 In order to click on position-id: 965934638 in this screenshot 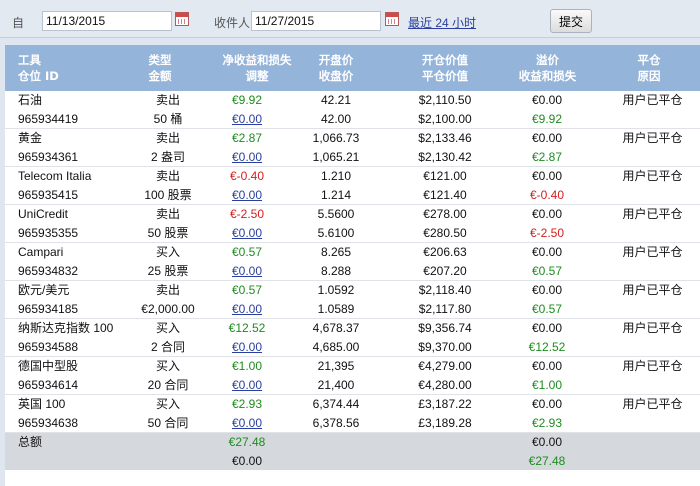, I will do `click(48, 423)`.